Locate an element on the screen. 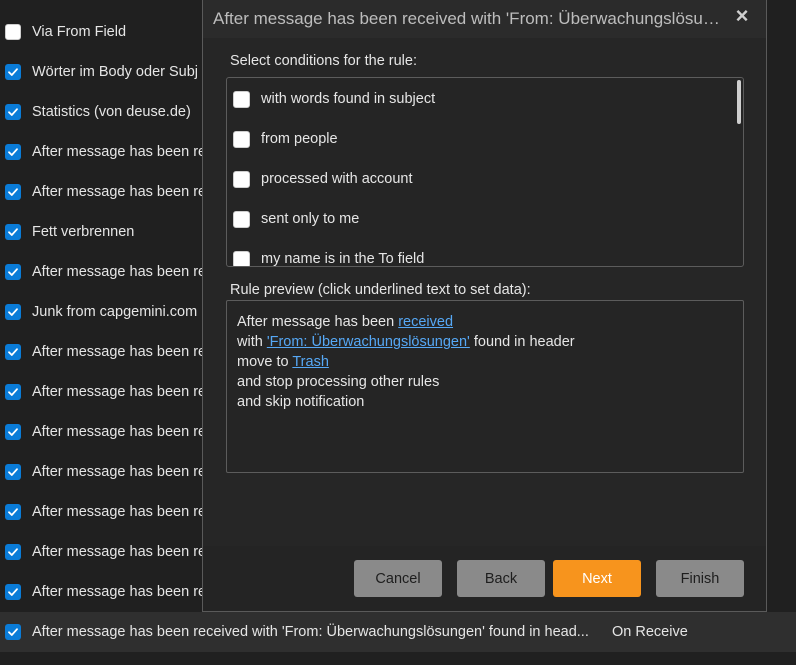 This screenshot has height=665, width=796. preview-line-1: After message has been received is located at coordinates (345, 322).